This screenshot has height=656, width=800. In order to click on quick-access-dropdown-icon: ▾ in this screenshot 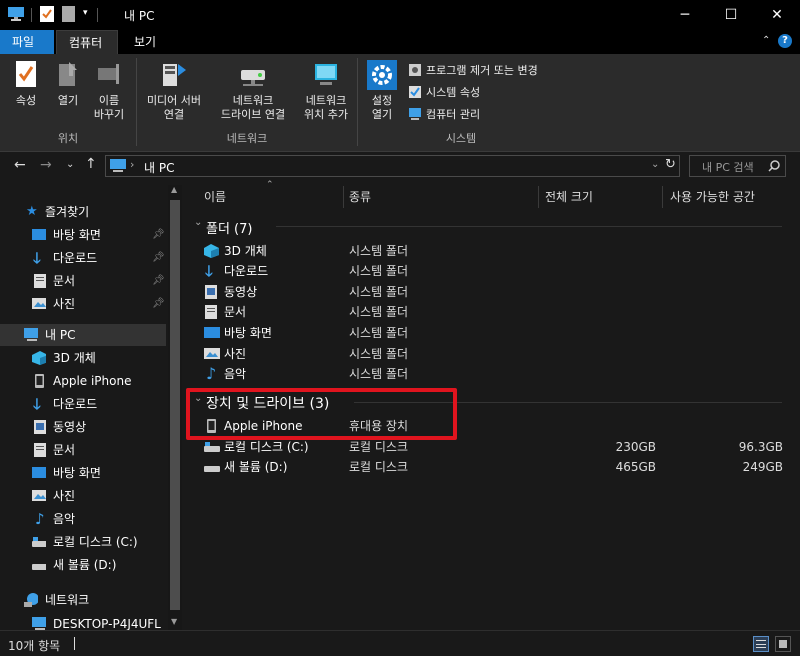, I will do `click(85, 13)`.